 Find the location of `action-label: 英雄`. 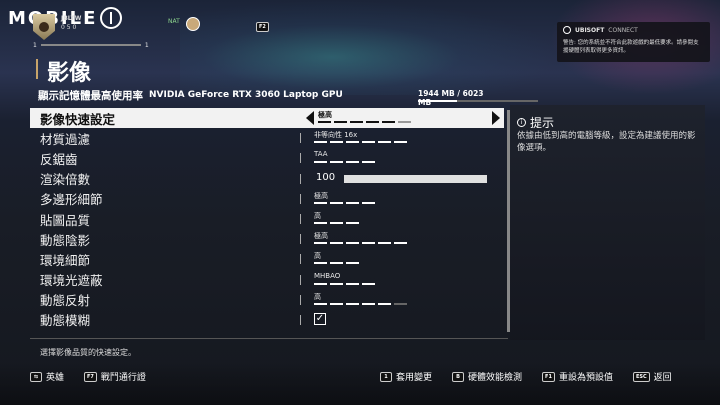

action-label: 英雄 is located at coordinates (55, 376).